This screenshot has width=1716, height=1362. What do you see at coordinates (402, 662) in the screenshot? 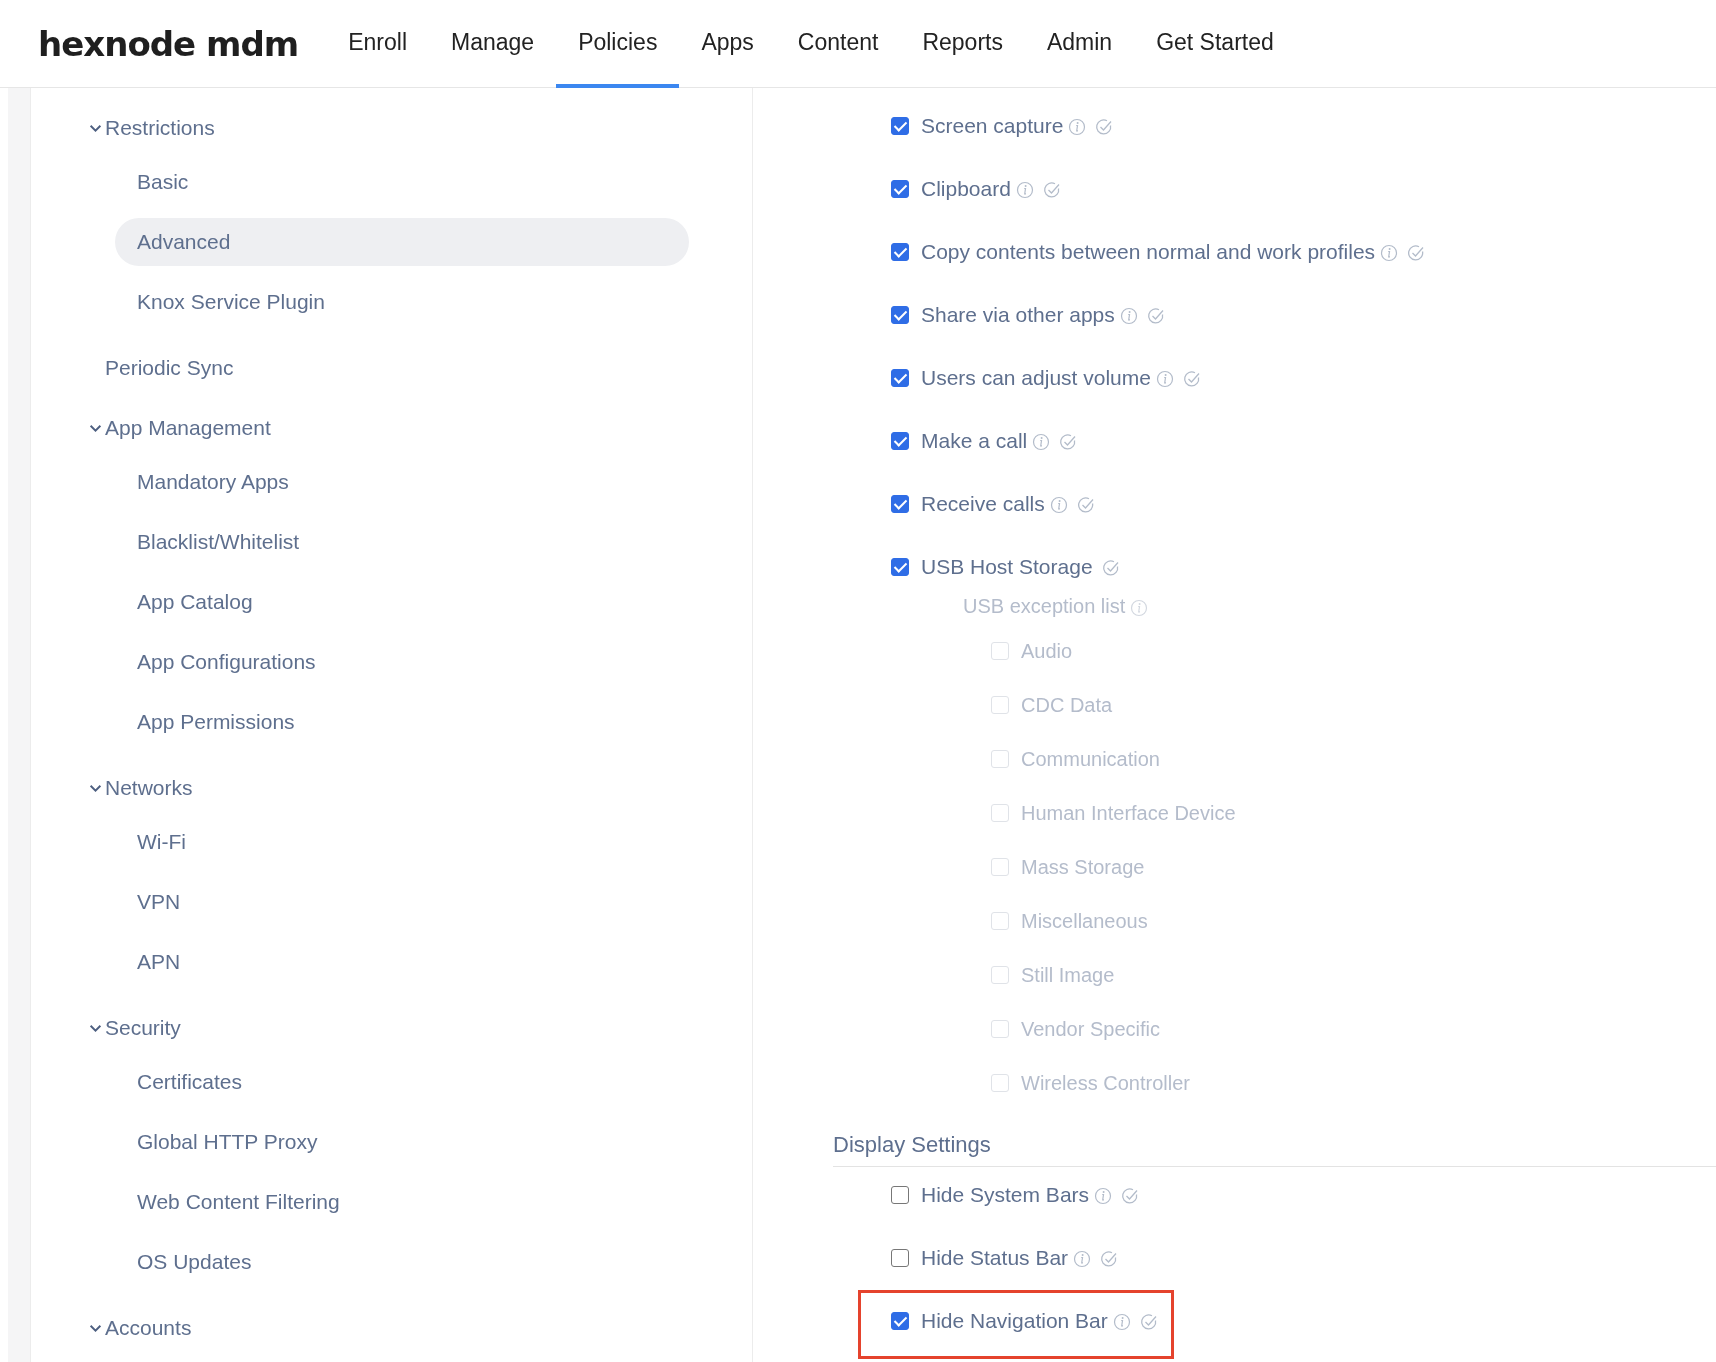
I see `sidebar-item: App Configurations` at bounding box center [402, 662].